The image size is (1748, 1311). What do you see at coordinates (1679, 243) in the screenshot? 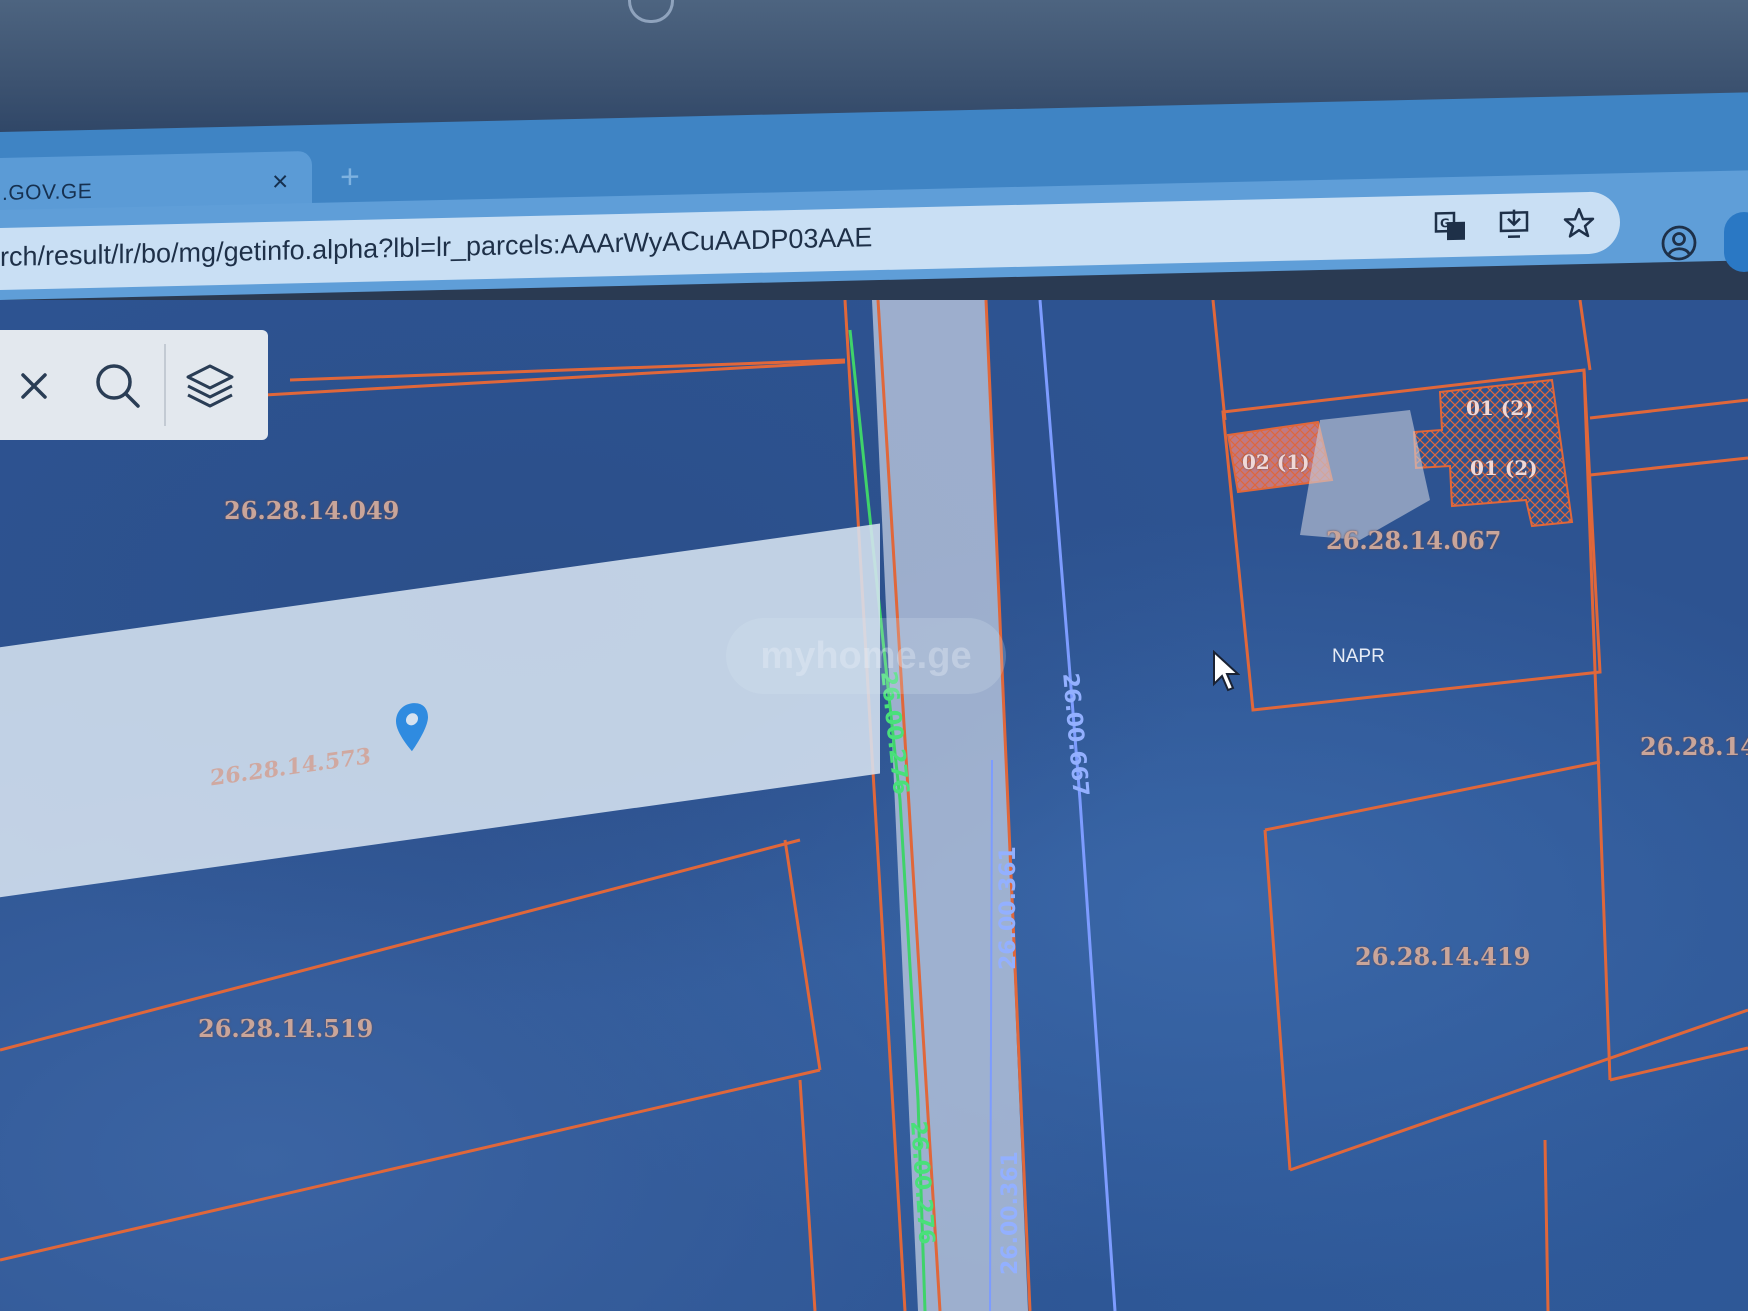
I see `profile-icon` at bounding box center [1679, 243].